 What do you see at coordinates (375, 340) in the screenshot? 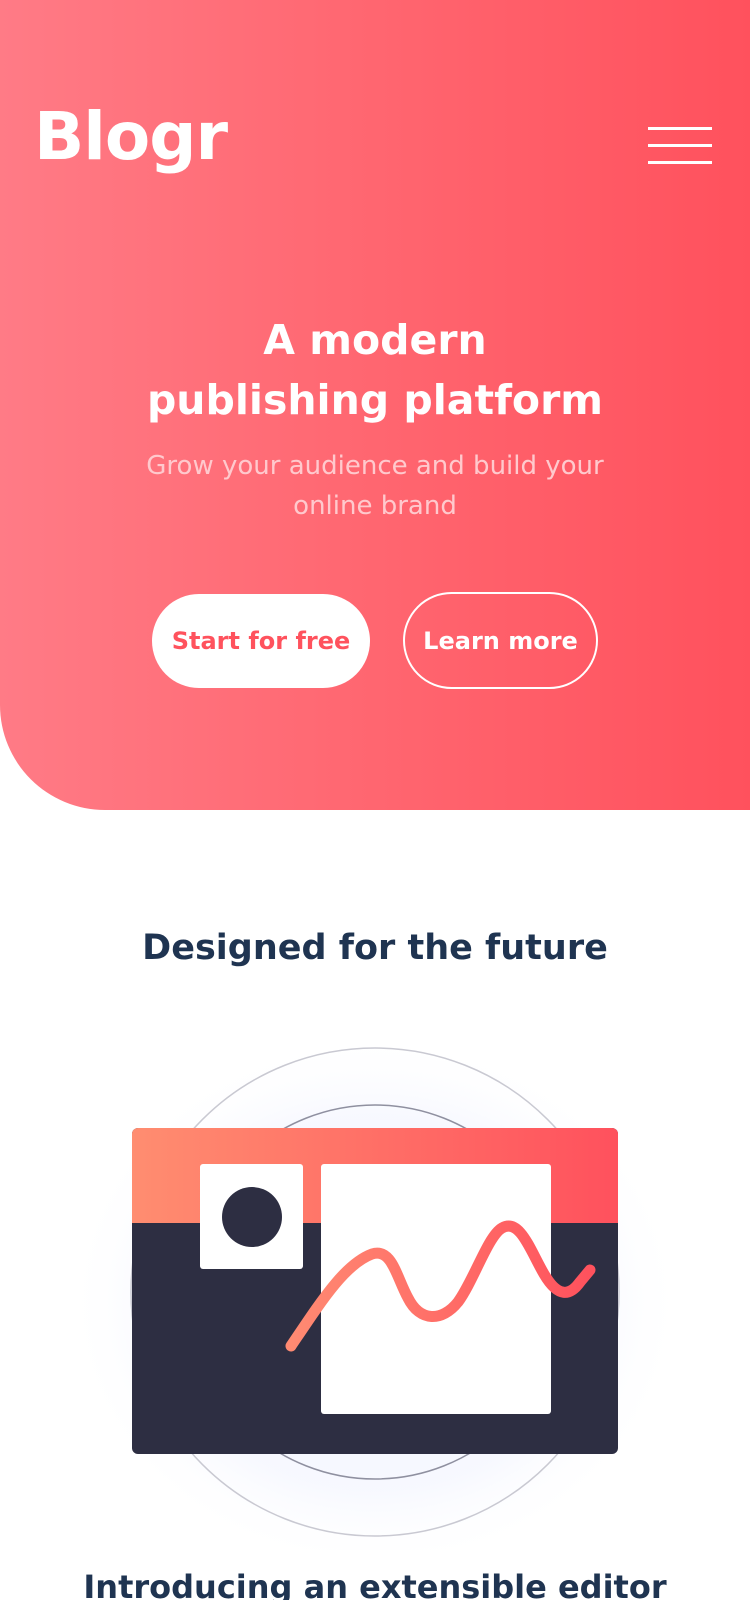
I see `hero-title-line-1: A modern` at bounding box center [375, 340].